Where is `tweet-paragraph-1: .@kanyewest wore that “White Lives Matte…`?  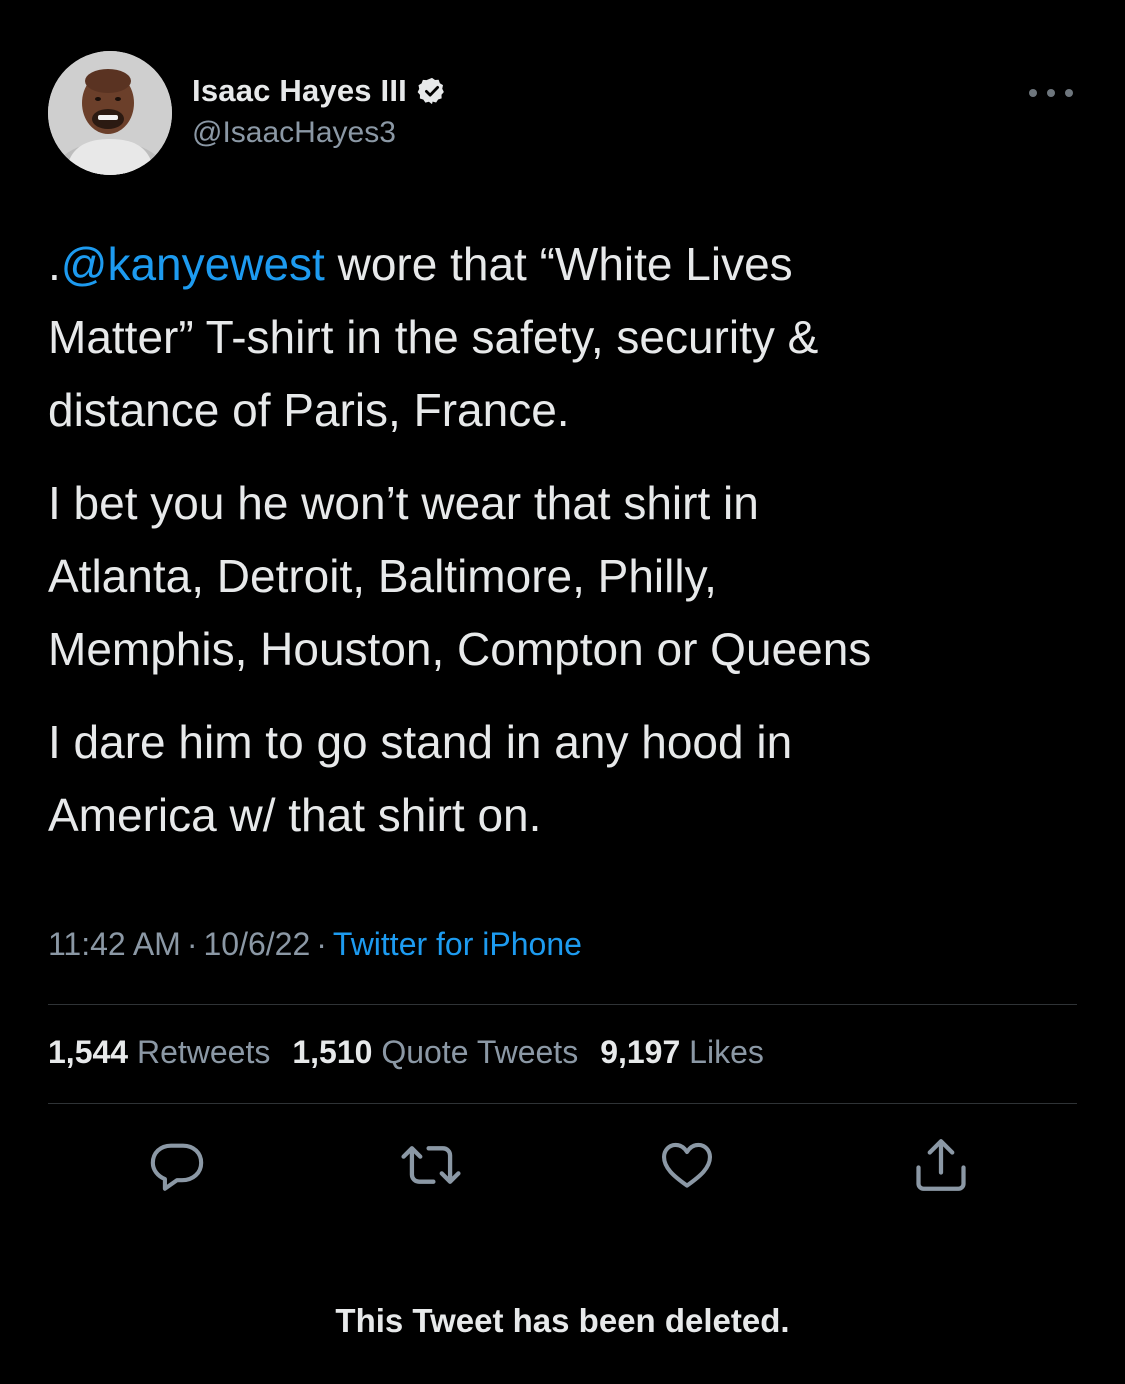 tweet-paragraph-1: .@kanyewest wore that “White Lives Matte… is located at coordinates (563, 337).